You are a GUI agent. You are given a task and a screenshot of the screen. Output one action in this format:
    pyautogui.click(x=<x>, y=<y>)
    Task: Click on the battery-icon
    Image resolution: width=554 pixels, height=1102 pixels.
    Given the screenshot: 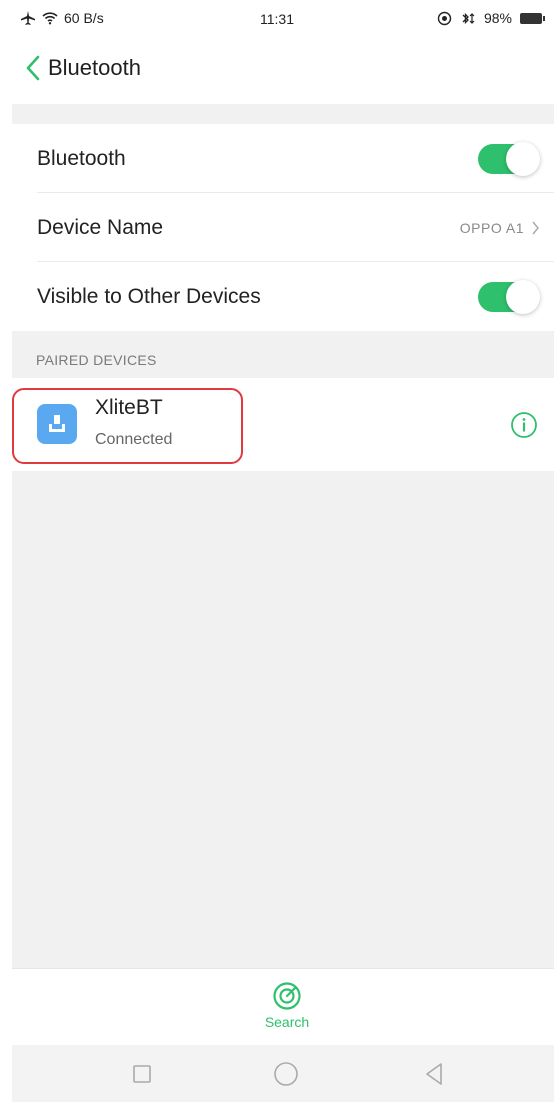 What is the action you would take?
    pyautogui.click(x=532, y=18)
    